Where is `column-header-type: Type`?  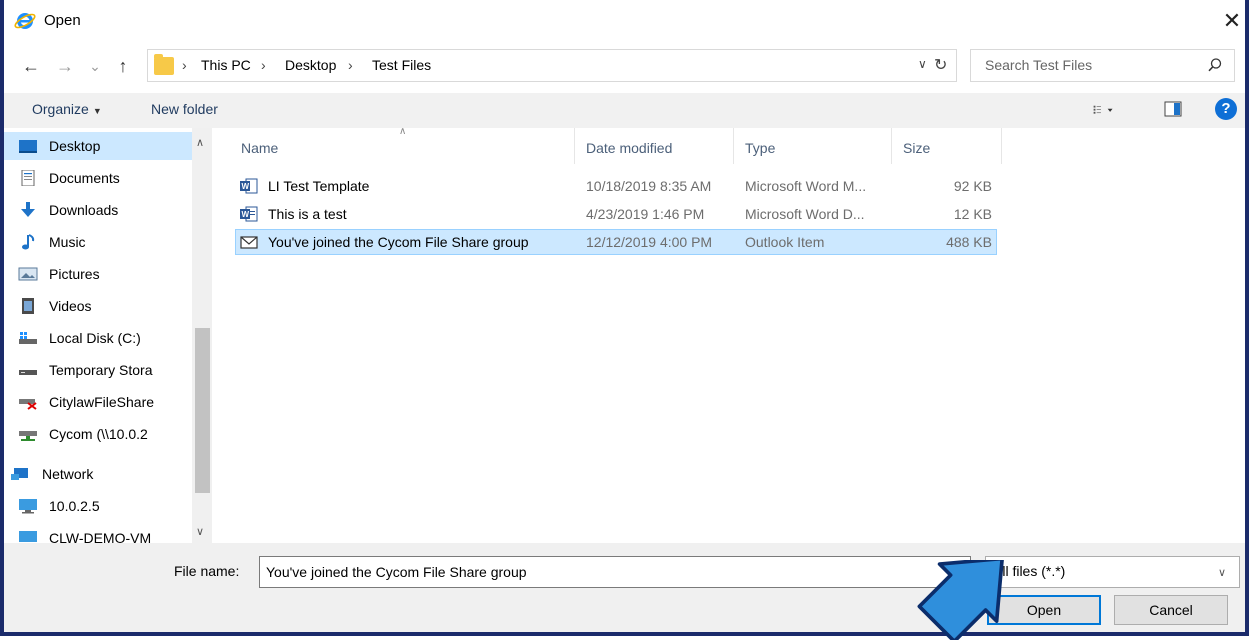
column-header-type: Type is located at coordinates (760, 148).